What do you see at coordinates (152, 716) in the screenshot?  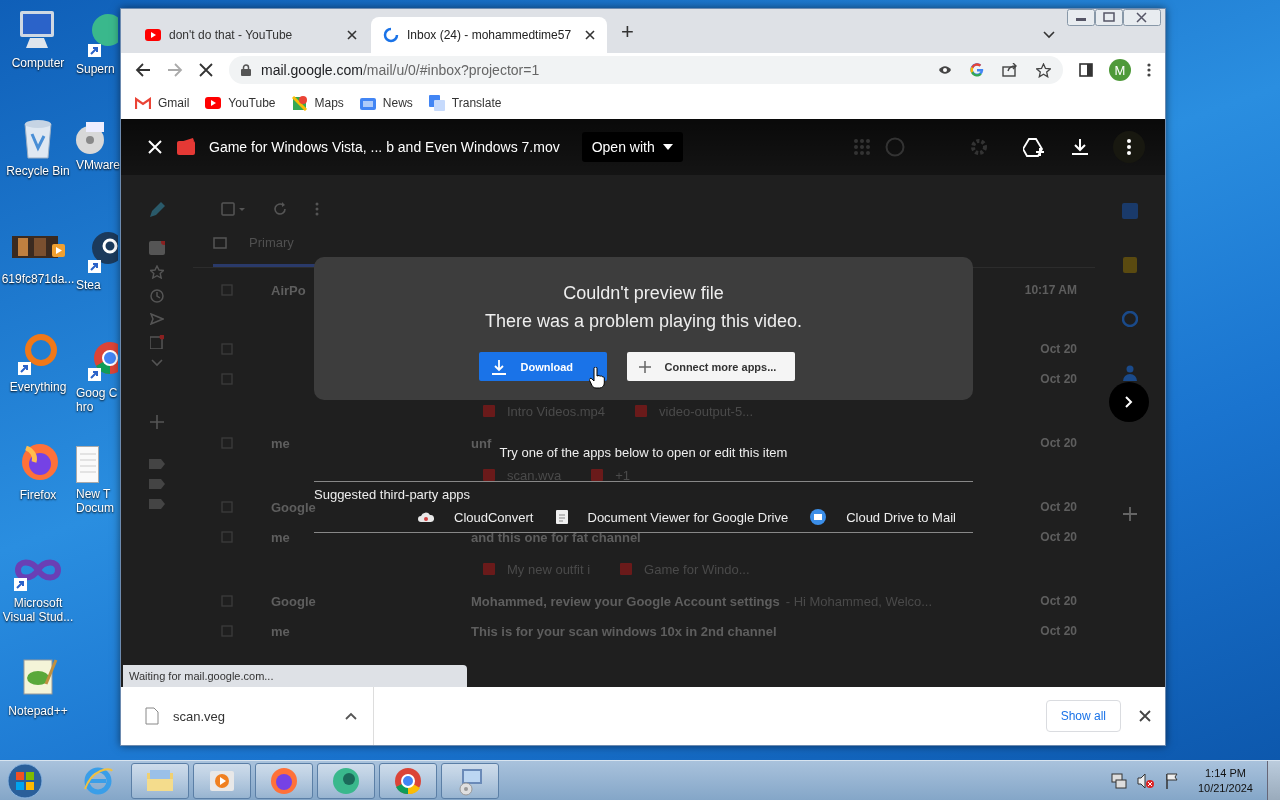 I see `file-icon` at bounding box center [152, 716].